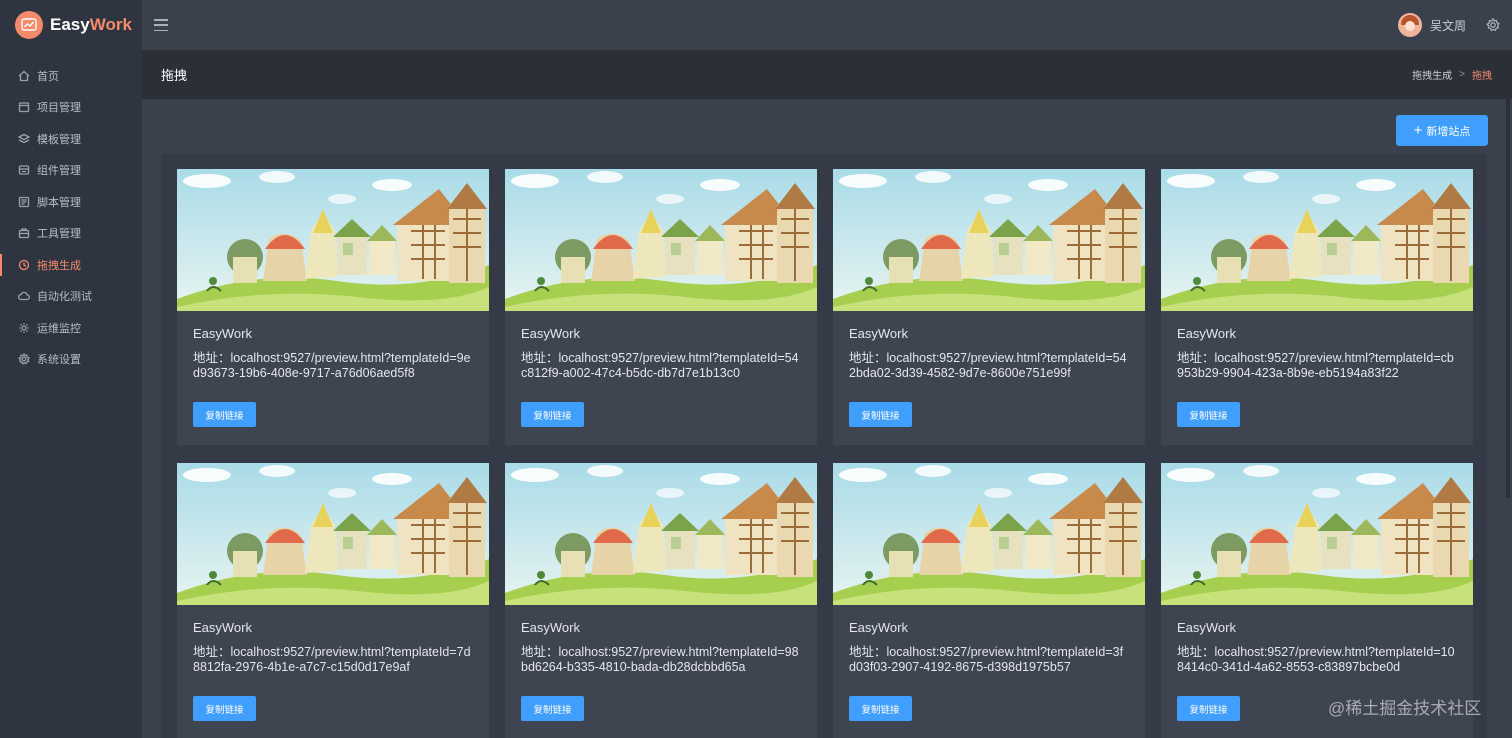  Describe the element at coordinates (174, 75) in the screenshot. I see `page-title: 拖拽` at that location.